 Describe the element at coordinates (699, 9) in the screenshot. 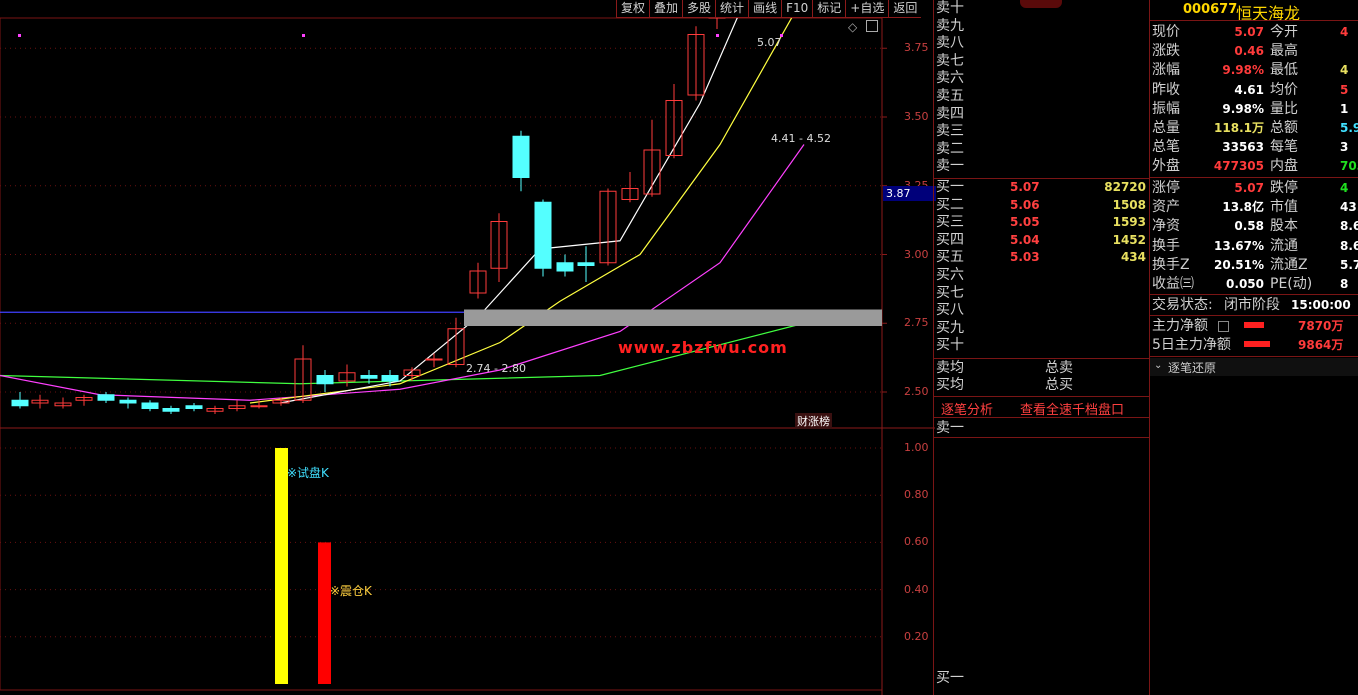

I see `multi-stock-button: 多股` at that location.